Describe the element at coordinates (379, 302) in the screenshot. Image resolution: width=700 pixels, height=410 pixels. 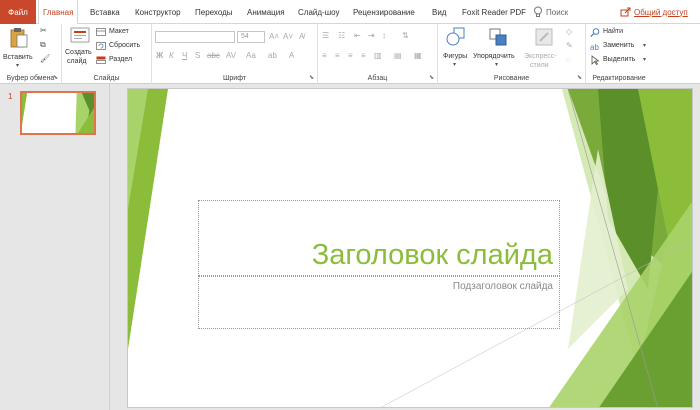
I see `subtitle-placeholder: Подзаголовок слайда` at that location.